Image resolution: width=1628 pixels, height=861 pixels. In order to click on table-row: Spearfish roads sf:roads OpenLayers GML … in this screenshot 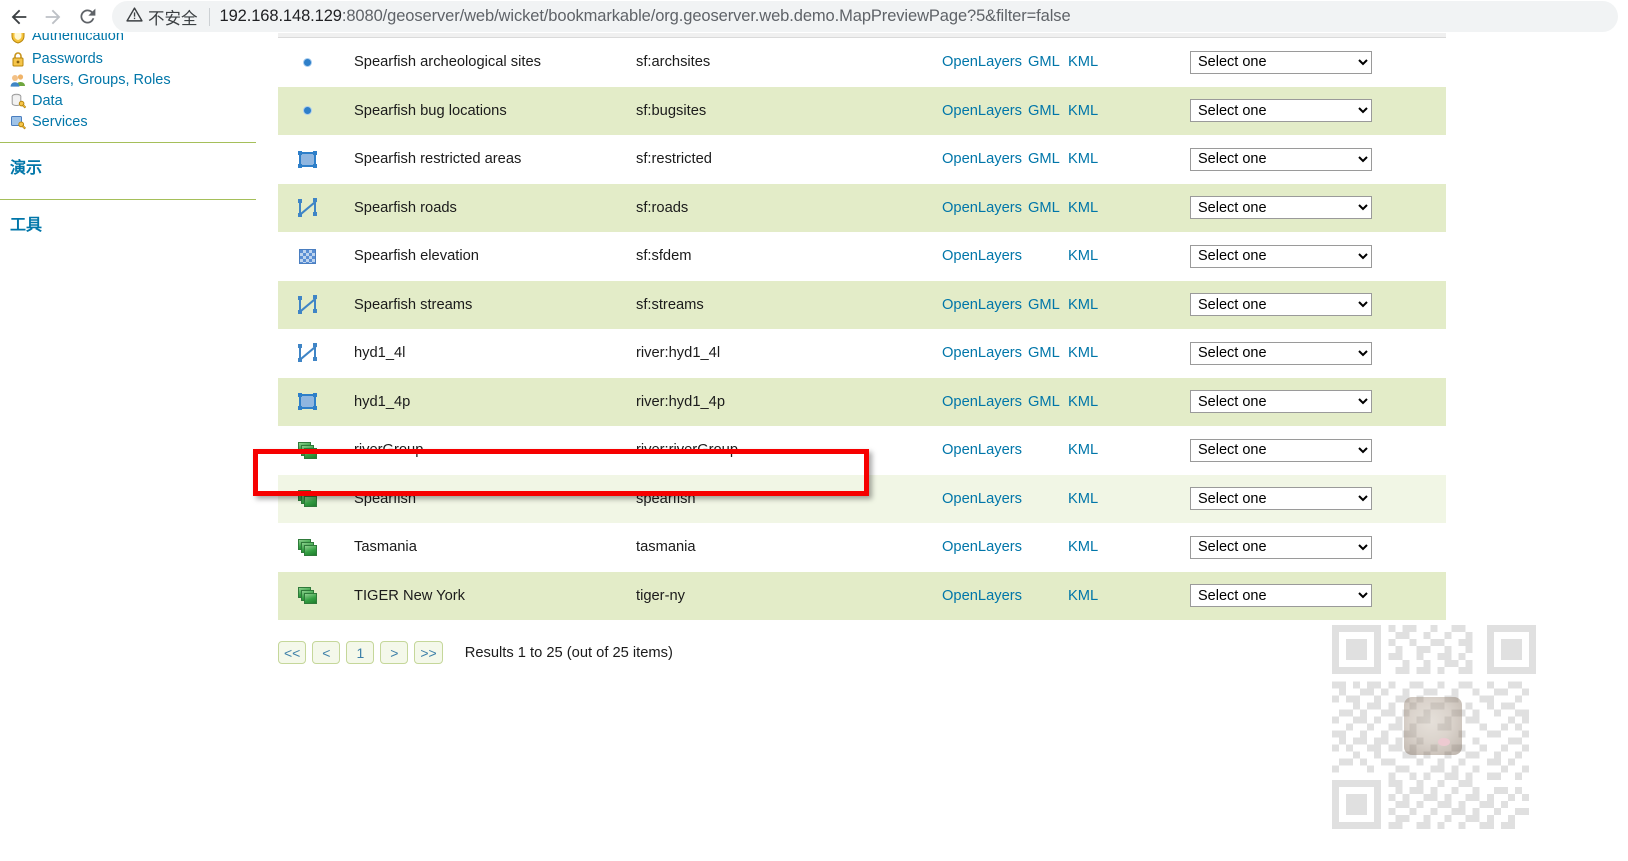, I will do `click(862, 207)`.